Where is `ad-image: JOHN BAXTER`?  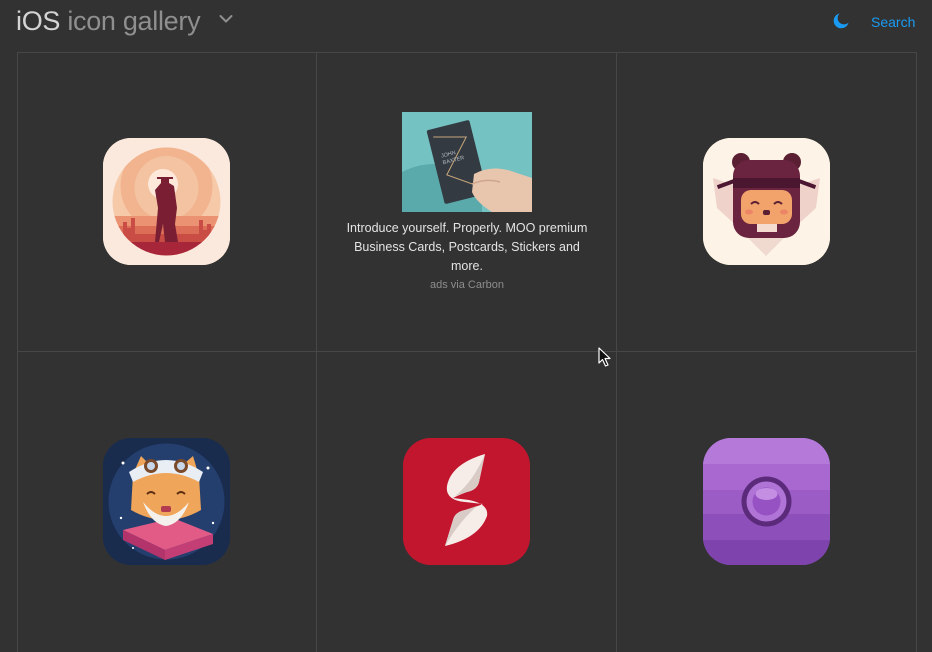 ad-image: JOHN BAXTER is located at coordinates (467, 162).